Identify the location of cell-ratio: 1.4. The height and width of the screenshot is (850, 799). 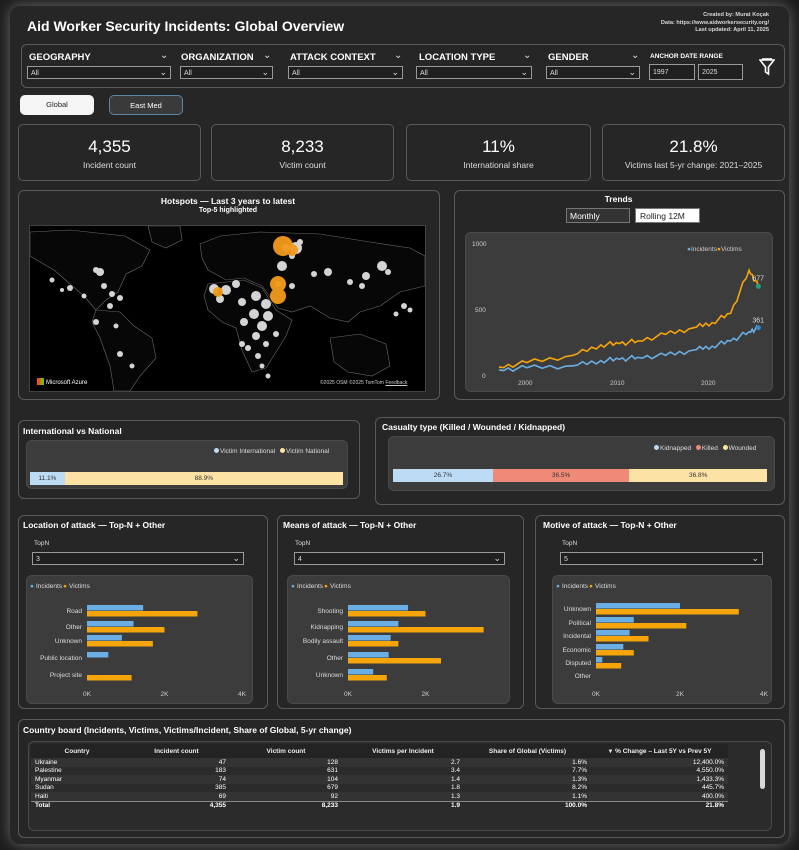
(403, 779).